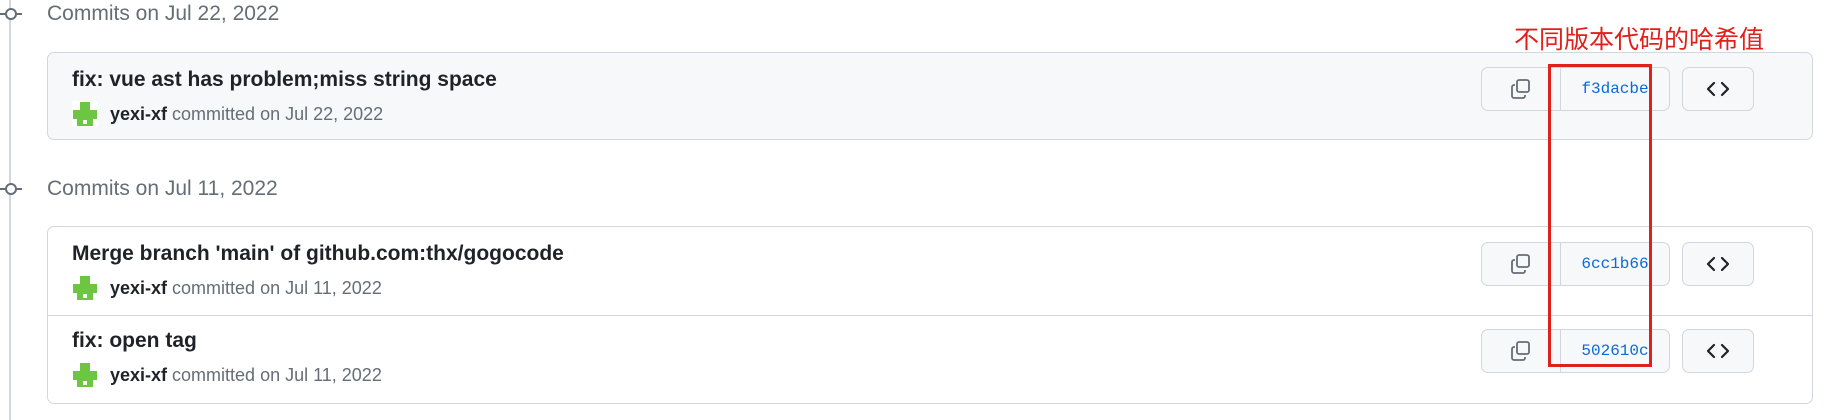 The width and height of the screenshot is (1838, 420). Describe the element at coordinates (10, 210) in the screenshot. I see `timeline-line` at that location.